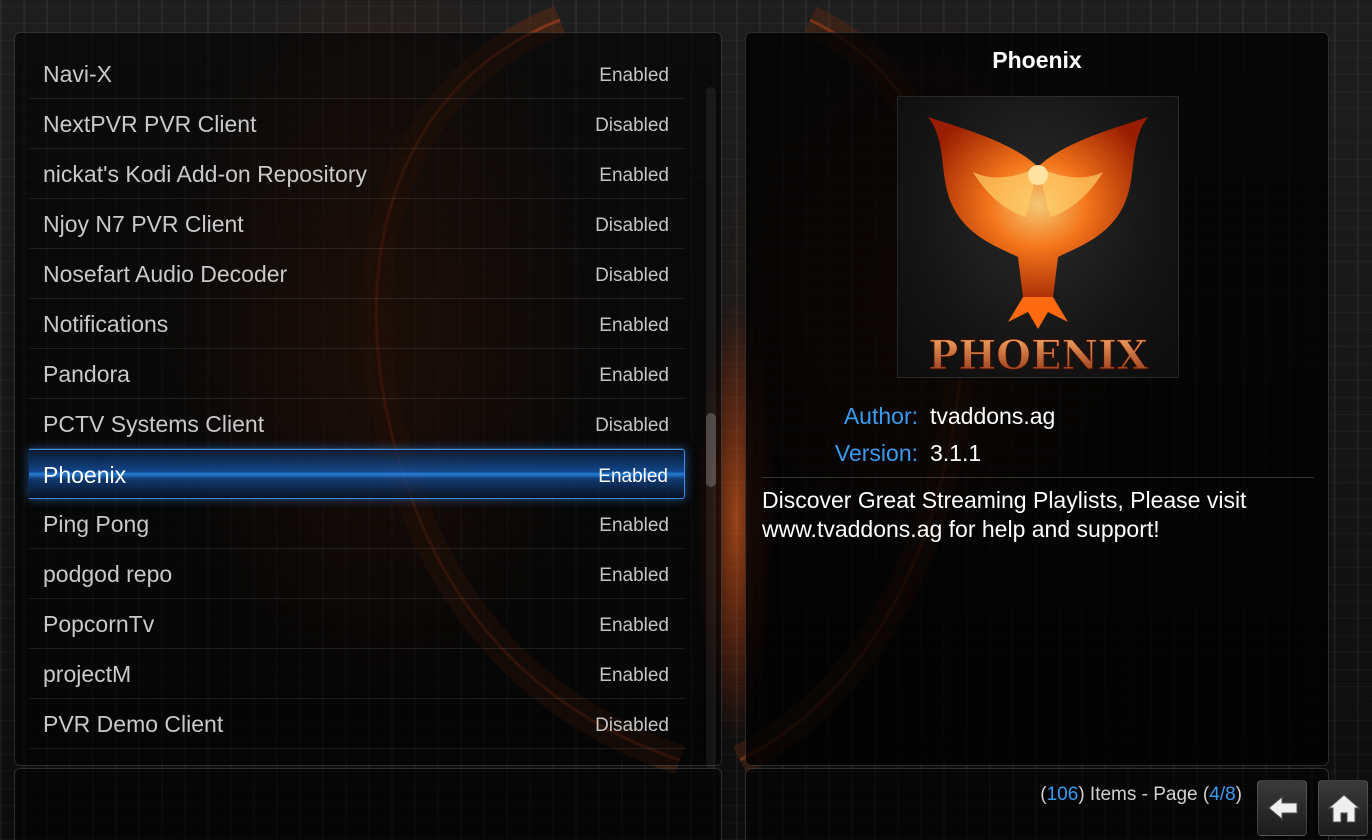  Describe the element at coordinates (357, 524) in the screenshot. I see `addon-list-item: Ping Pong Enabled` at that location.